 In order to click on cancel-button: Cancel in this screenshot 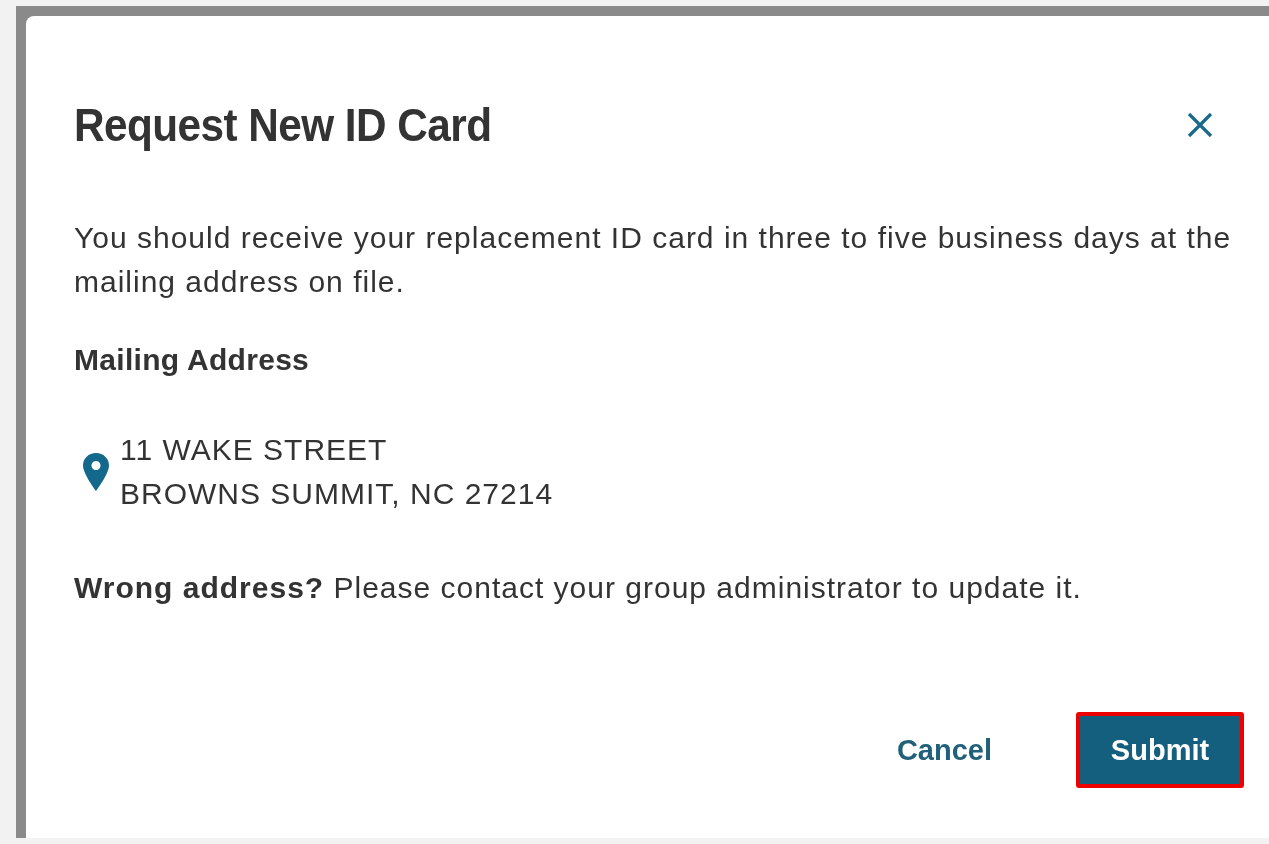, I will do `click(944, 750)`.